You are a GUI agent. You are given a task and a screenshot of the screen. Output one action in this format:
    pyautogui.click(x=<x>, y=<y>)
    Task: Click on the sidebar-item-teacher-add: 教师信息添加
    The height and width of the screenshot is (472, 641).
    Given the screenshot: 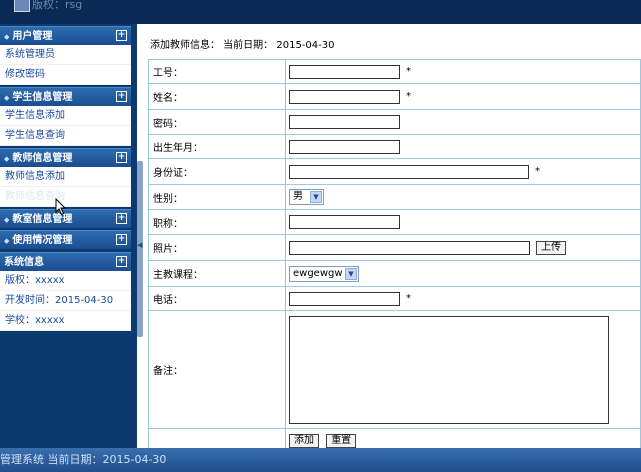 What is the action you would take?
    pyautogui.click(x=65, y=177)
    